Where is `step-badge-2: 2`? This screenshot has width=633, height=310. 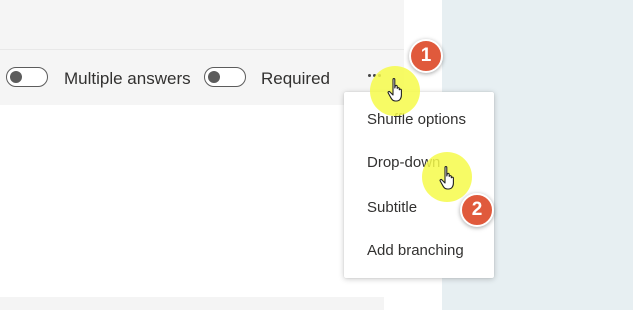
step-badge-2: 2 is located at coordinates (477, 210).